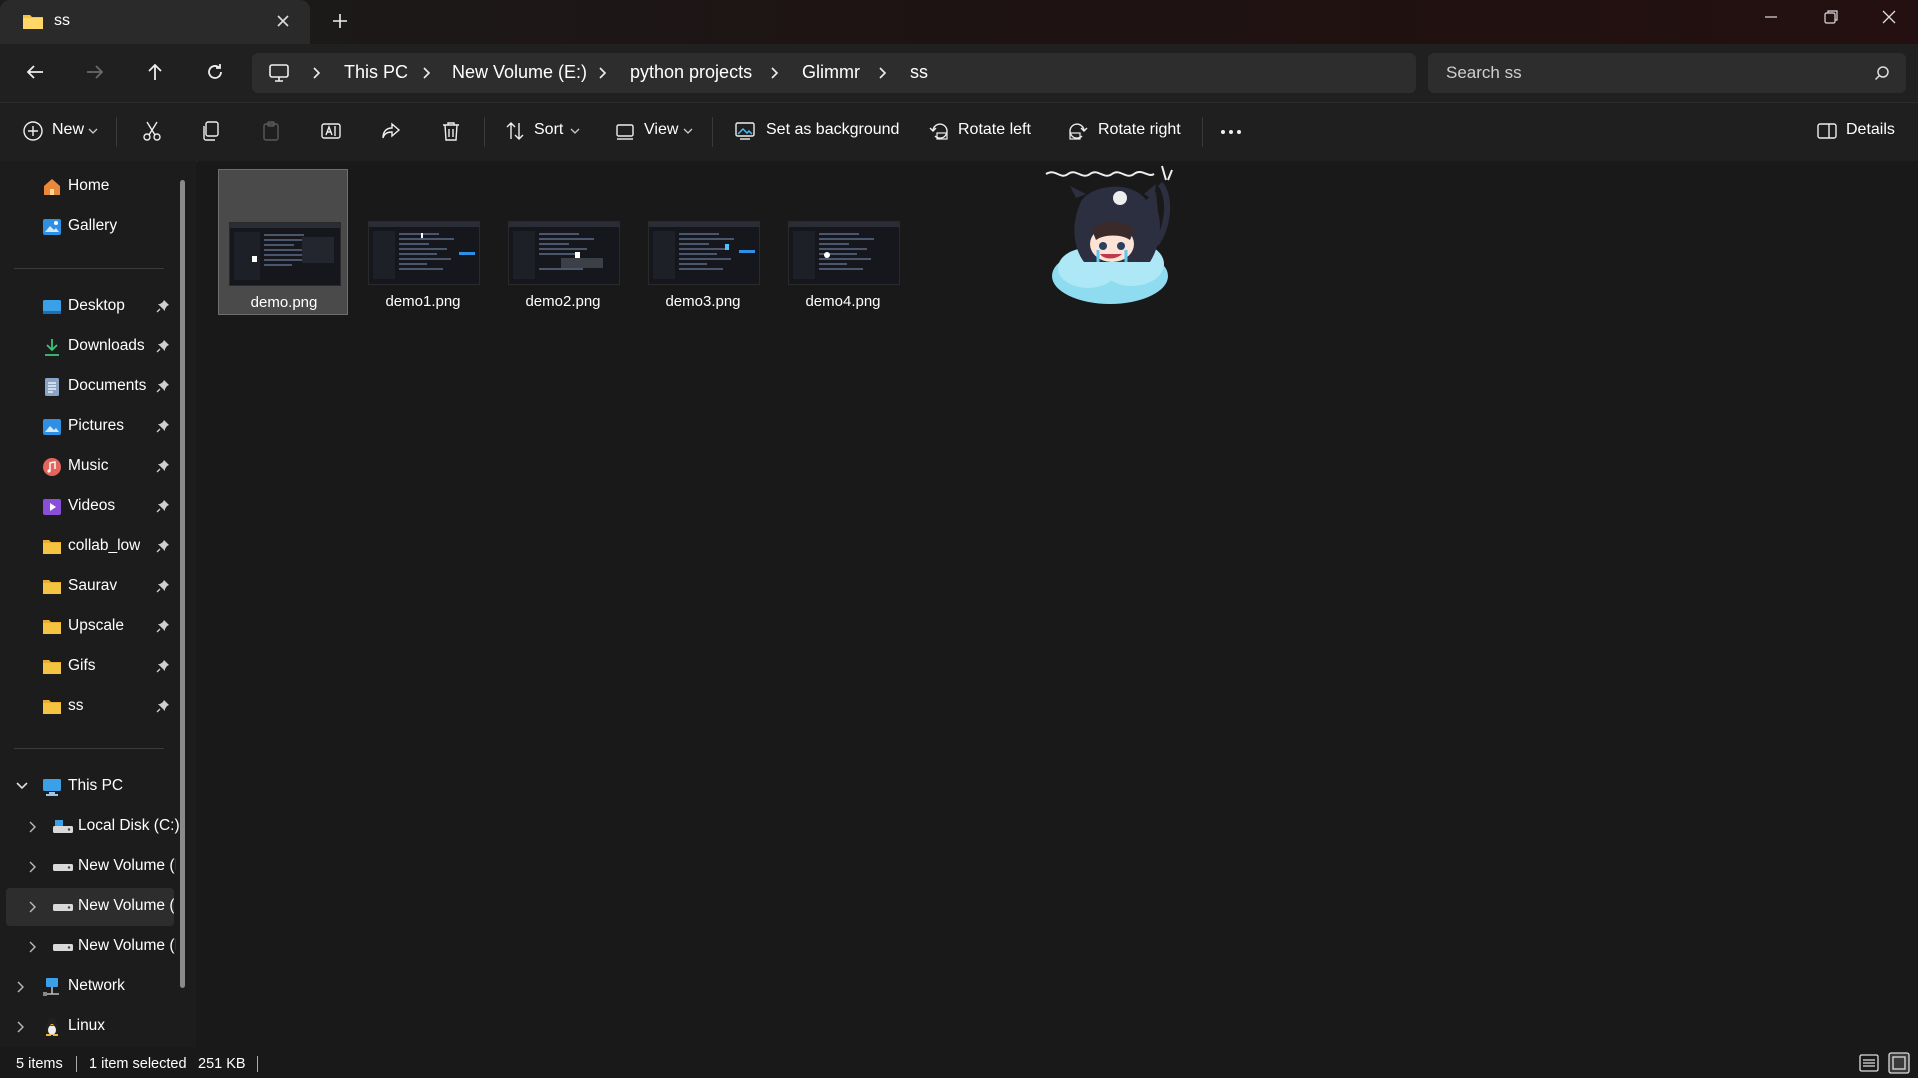 Image resolution: width=1918 pixels, height=1078 pixels. I want to click on paste-icon, so click(271, 131).